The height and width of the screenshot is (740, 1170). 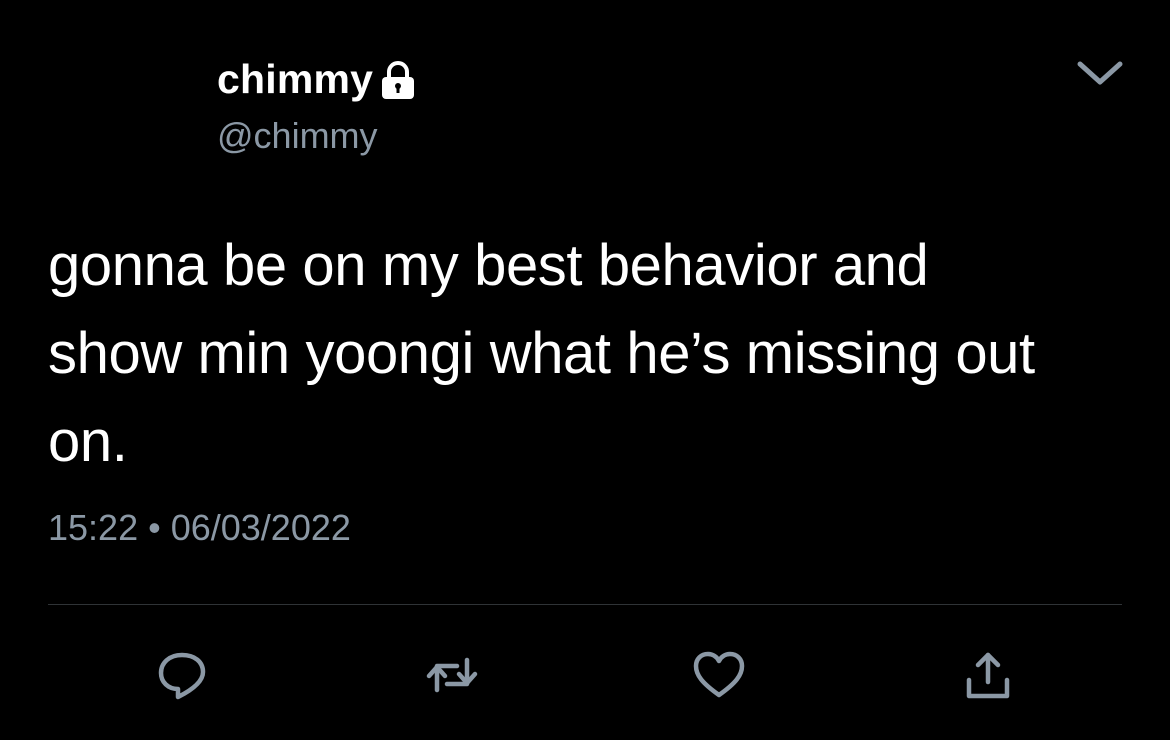 I want to click on retweet-icon, so click(x=452, y=675).